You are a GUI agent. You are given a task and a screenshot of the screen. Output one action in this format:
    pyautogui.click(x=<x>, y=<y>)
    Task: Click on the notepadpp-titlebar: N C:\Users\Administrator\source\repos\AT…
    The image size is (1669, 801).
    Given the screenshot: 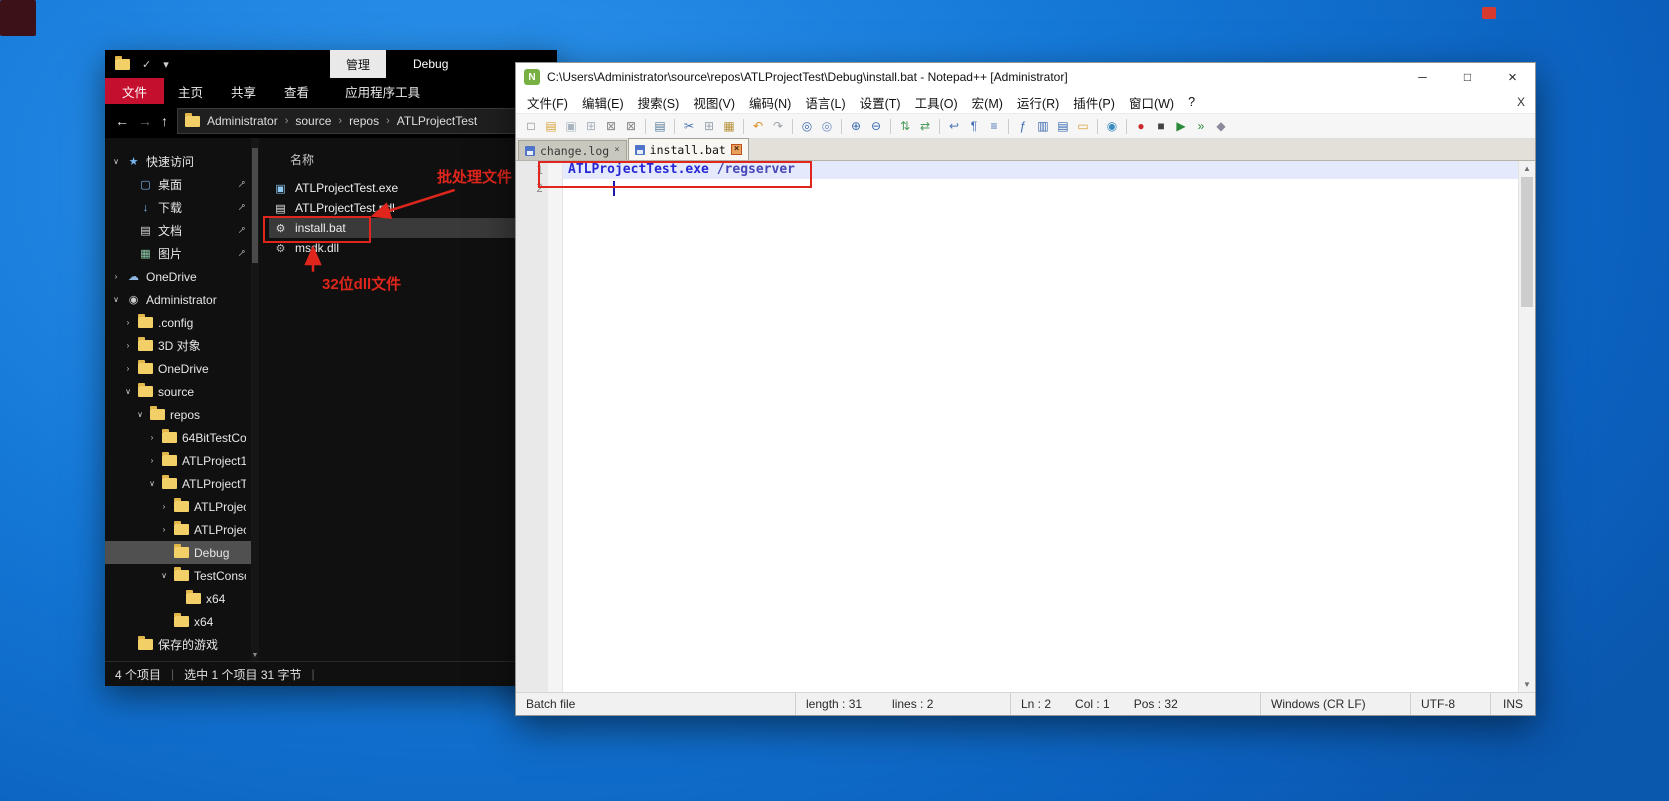 What is the action you would take?
    pyautogui.click(x=1025, y=77)
    